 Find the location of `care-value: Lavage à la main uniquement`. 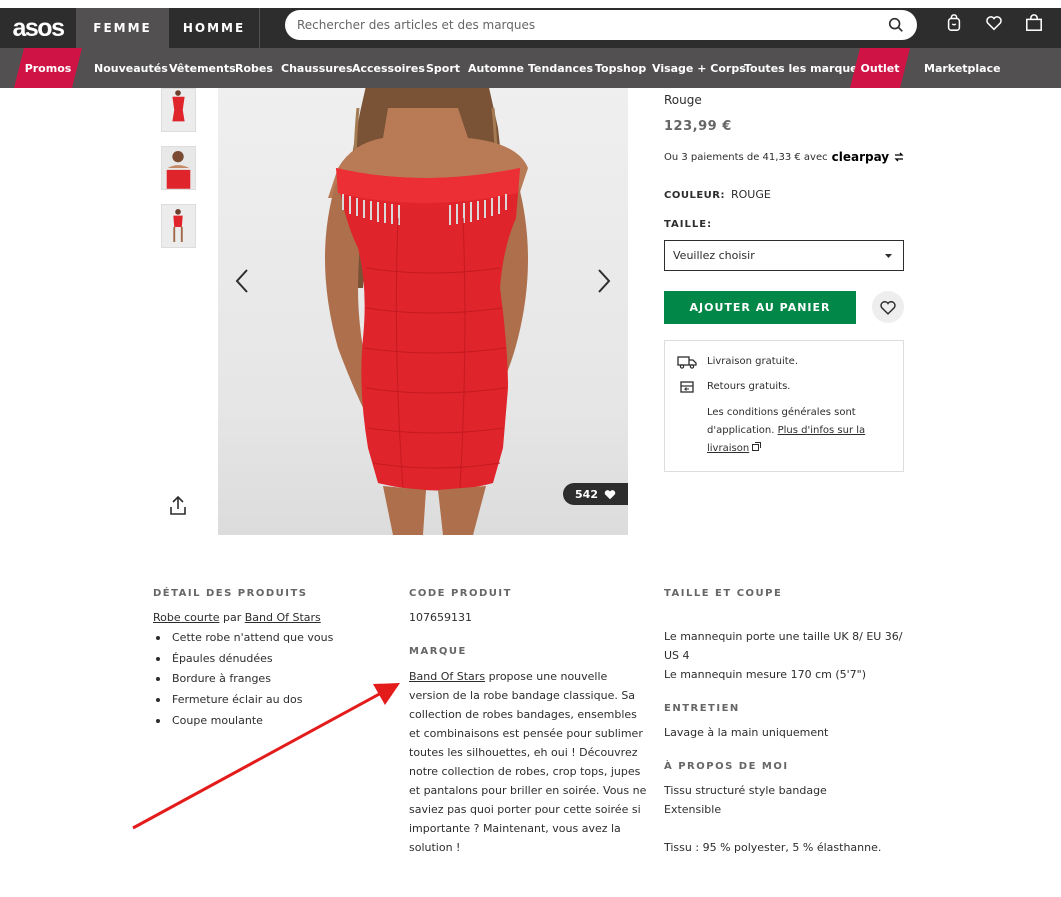

care-value: Lavage à la main uniquement is located at coordinates (746, 732).